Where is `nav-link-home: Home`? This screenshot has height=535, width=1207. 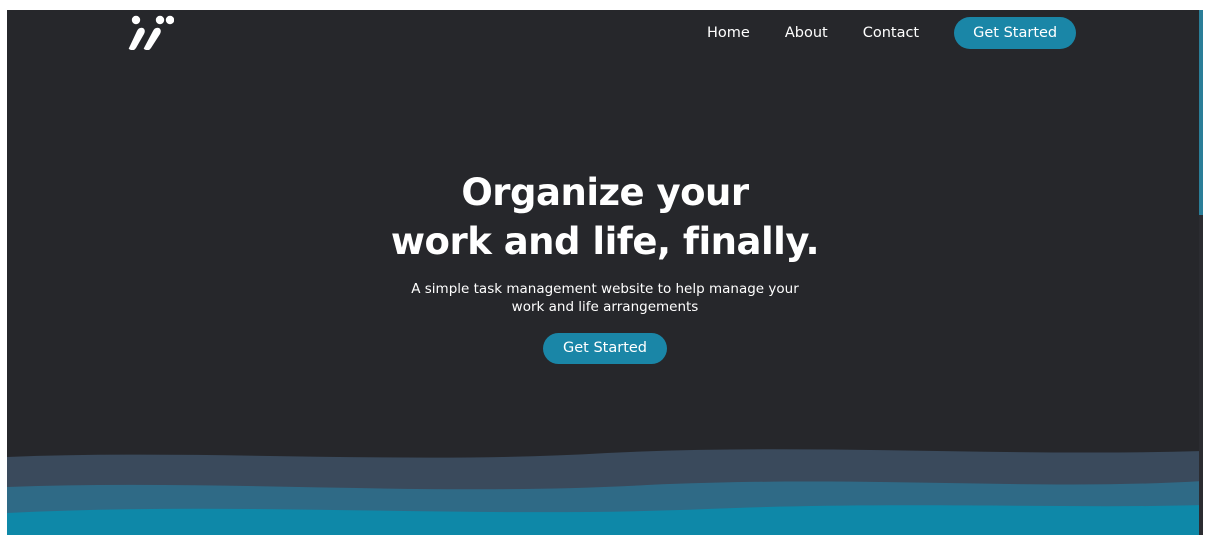
nav-link-home: Home is located at coordinates (728, 33).